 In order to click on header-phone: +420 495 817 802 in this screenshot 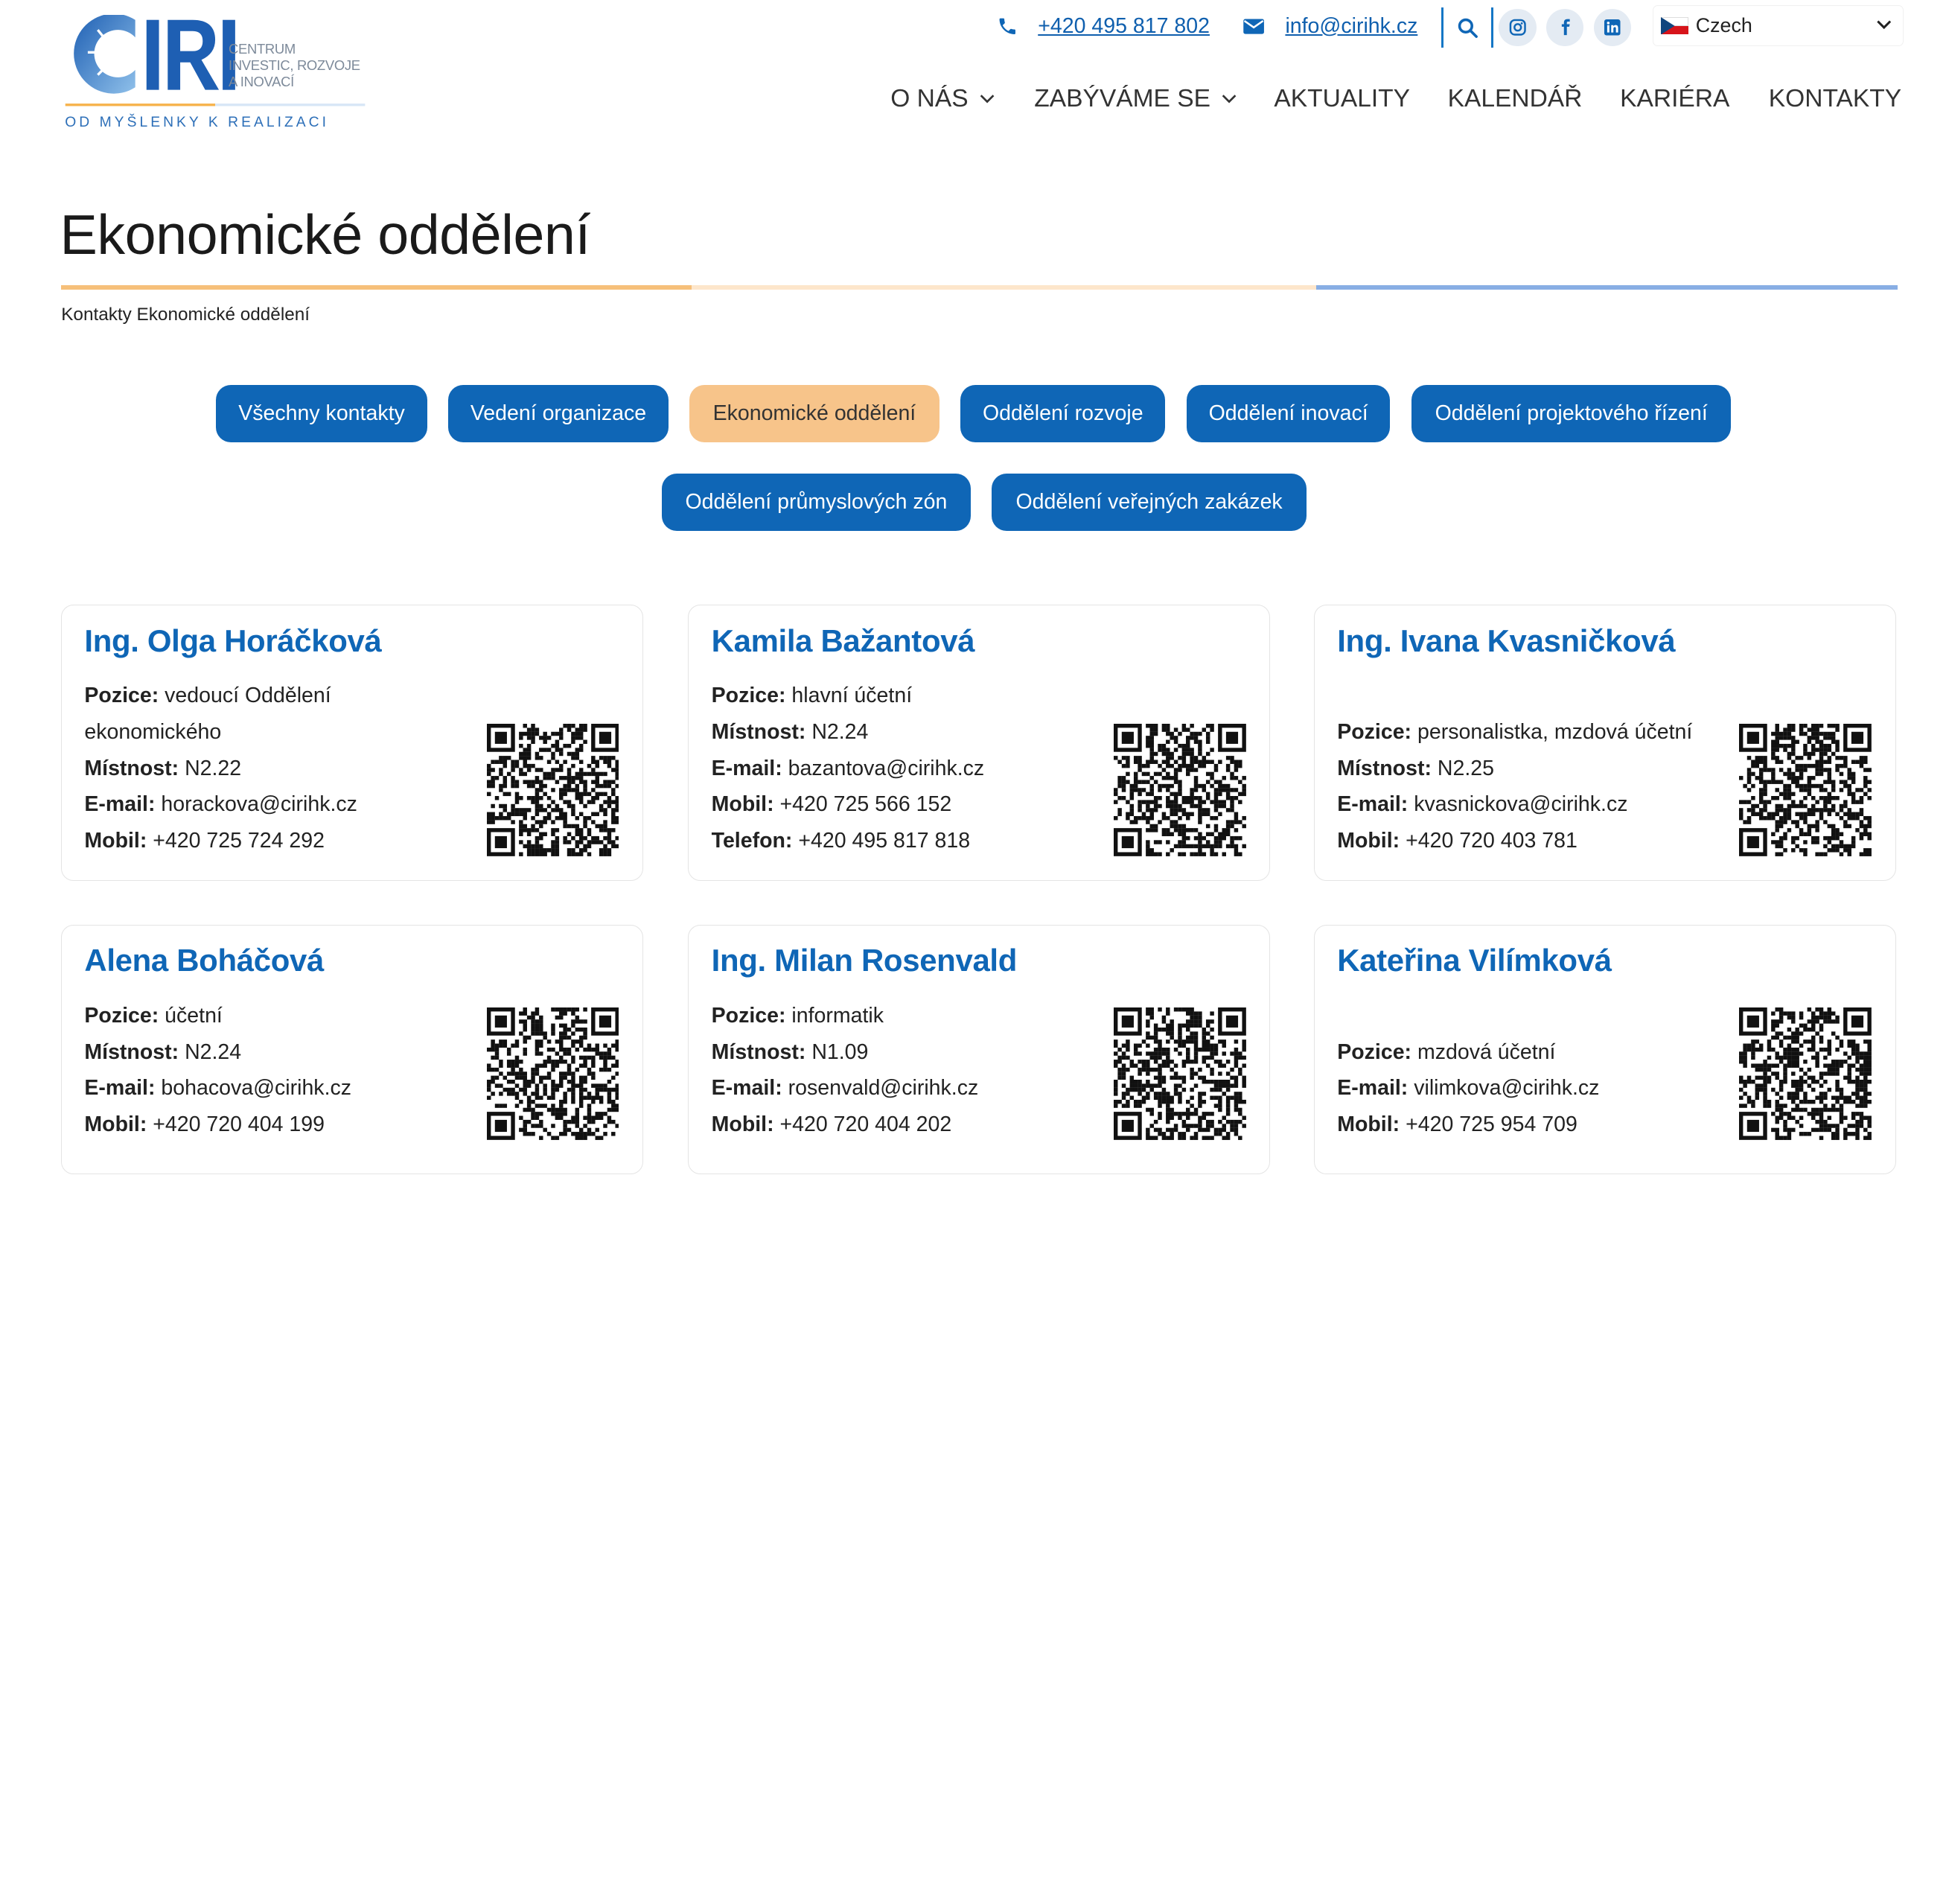, I will do `click(1103, 26)`.